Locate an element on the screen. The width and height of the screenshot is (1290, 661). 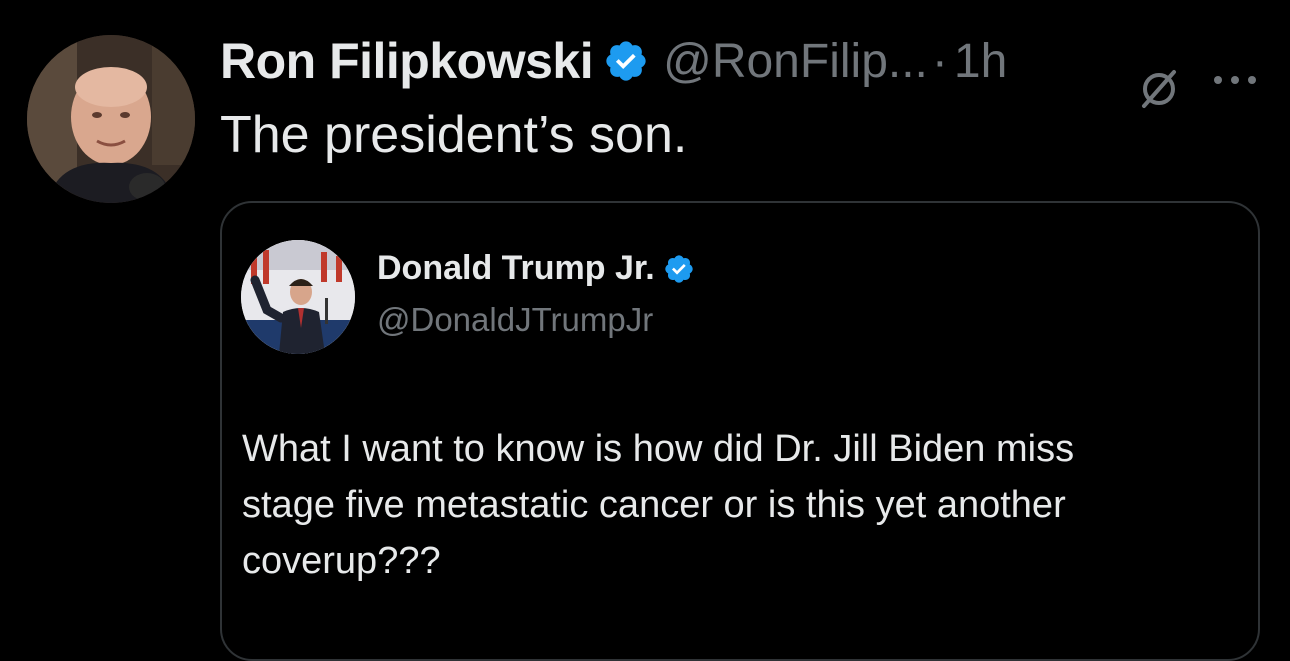
tweet-timestamp: 1h is located at coordinates (980, 61).